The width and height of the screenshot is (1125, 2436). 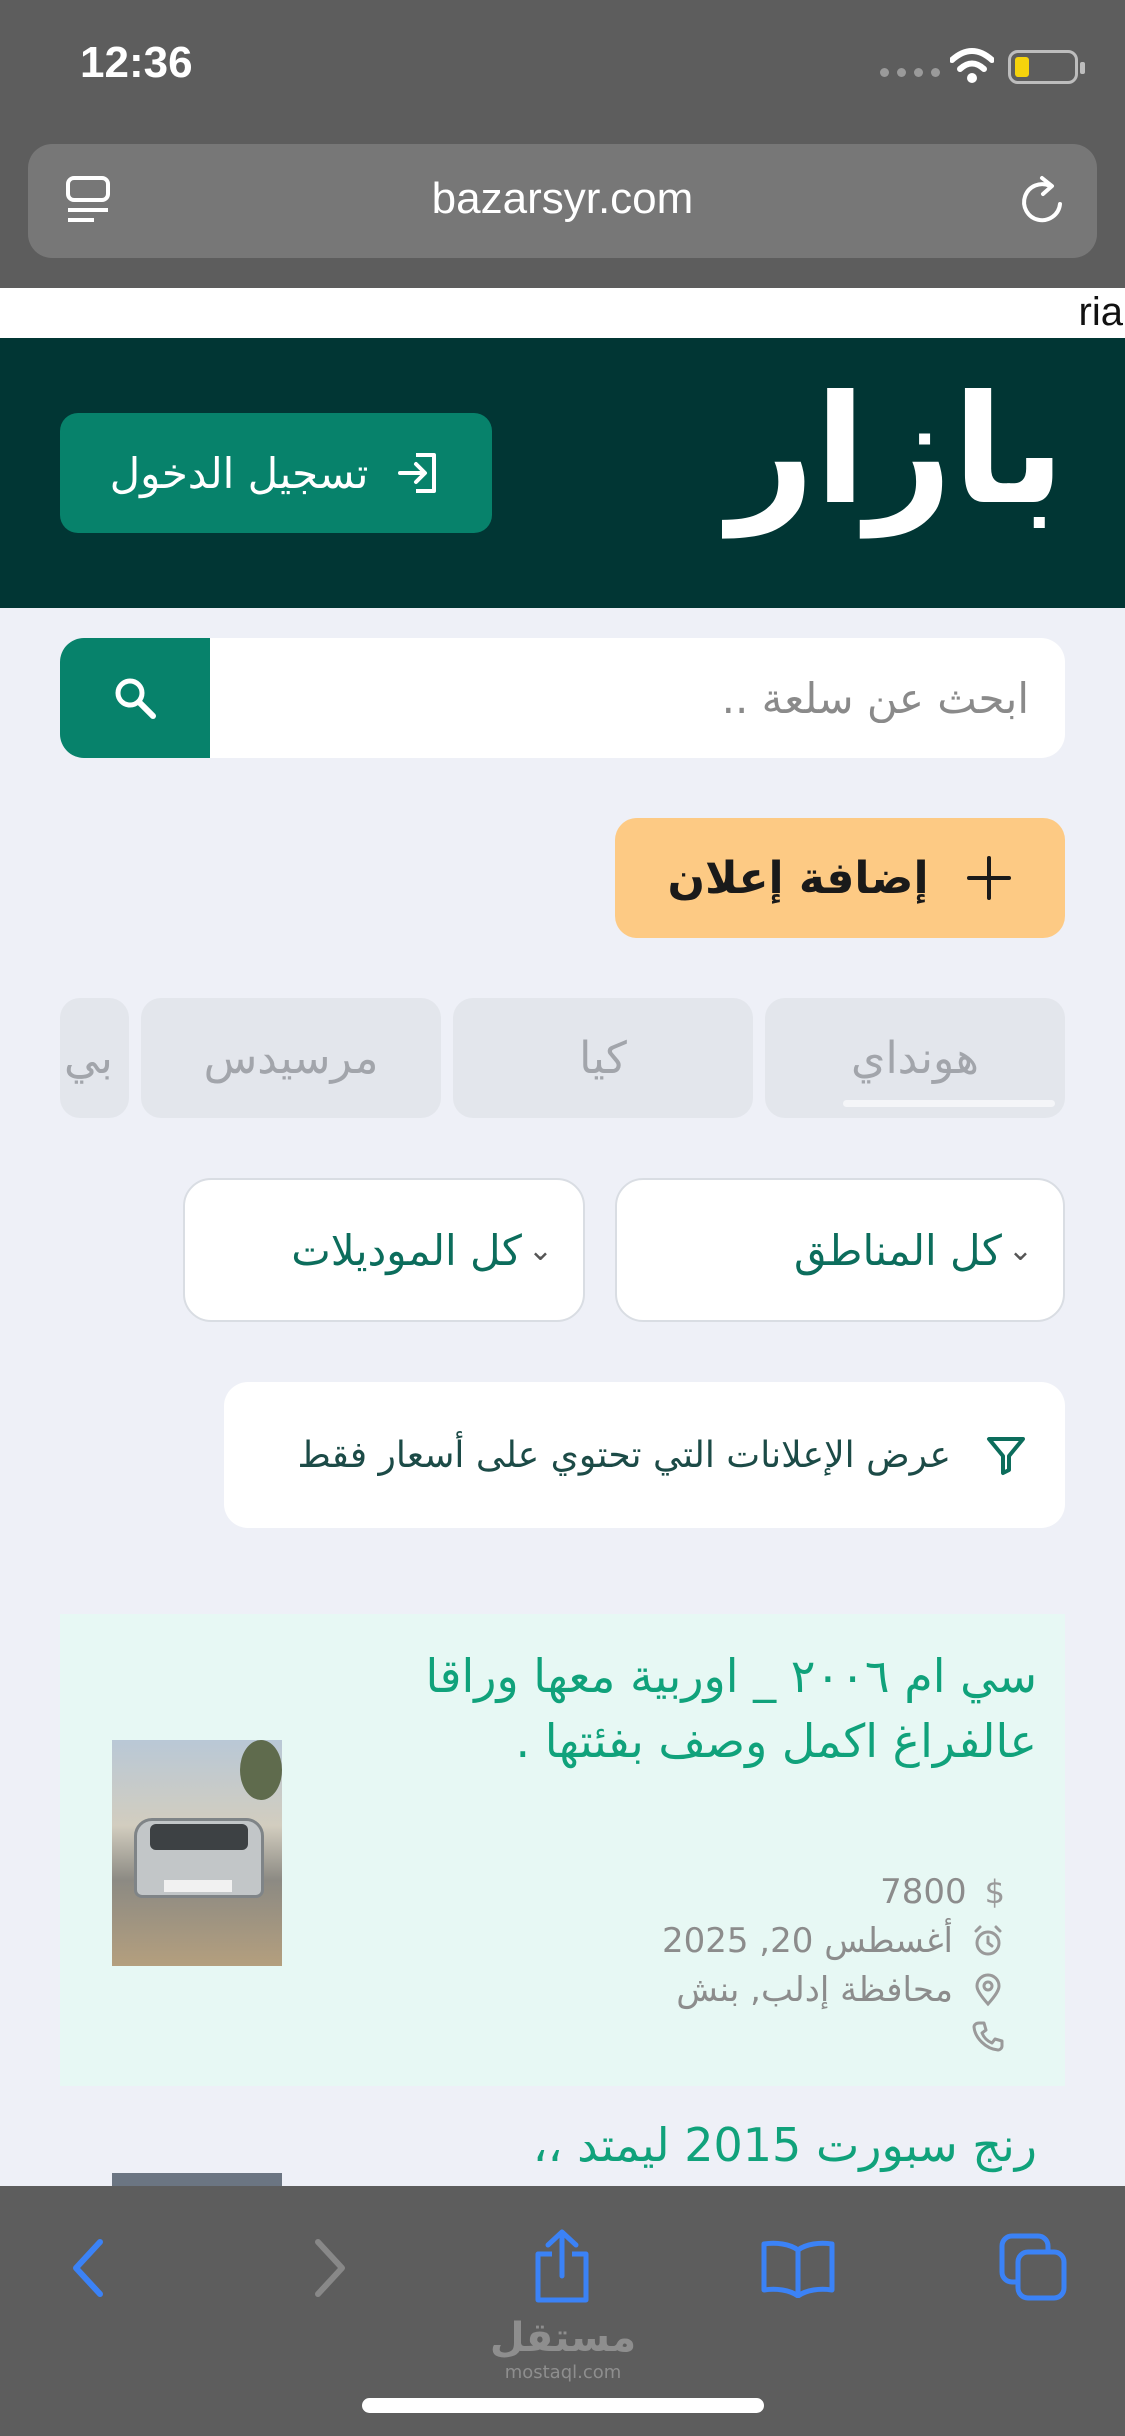 What do you see at coordinates (910, 72) in the screenshot?
I see `cellular-signal-icon` at bounding box center [910, 72].